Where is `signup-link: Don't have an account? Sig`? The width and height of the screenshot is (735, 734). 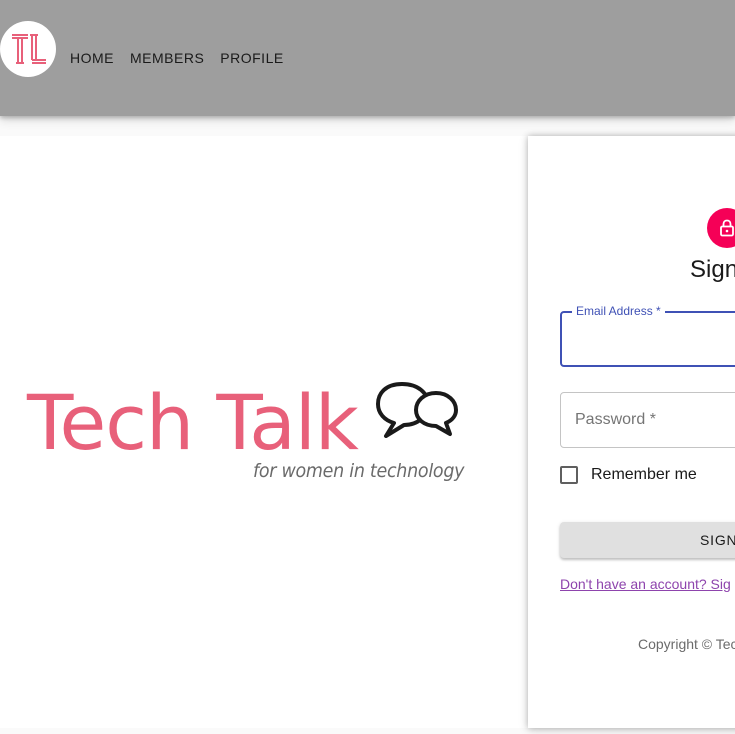
signup-link: Don't have an account? Sig is located at coordinates (645, 584).